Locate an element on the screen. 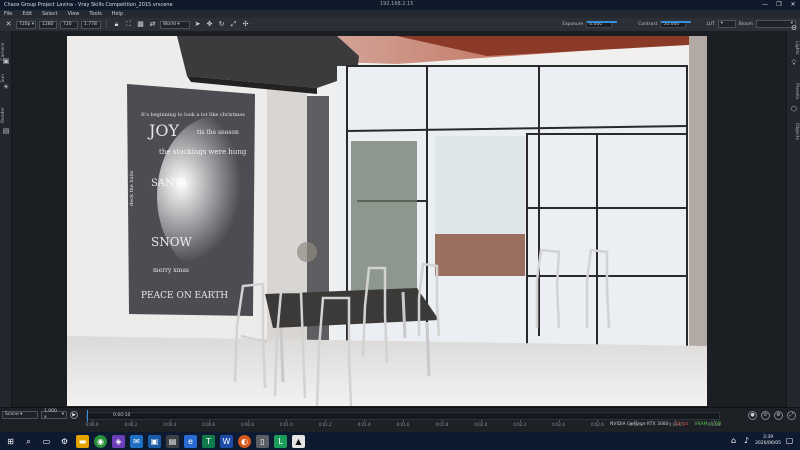  aspect-ratio-field: 1.778 is located at coordinates (91, 24).